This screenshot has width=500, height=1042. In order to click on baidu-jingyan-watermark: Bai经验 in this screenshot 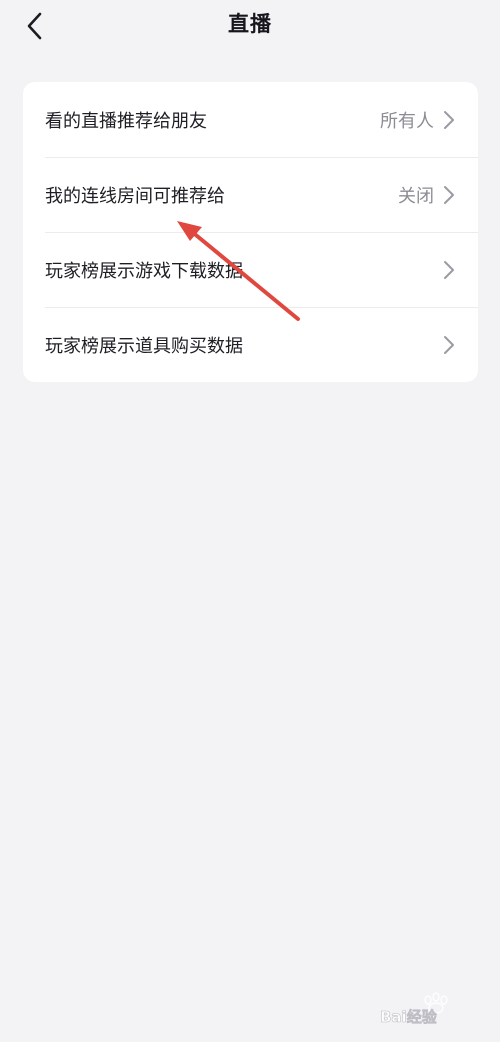, I will do `click(431, 1008)`.